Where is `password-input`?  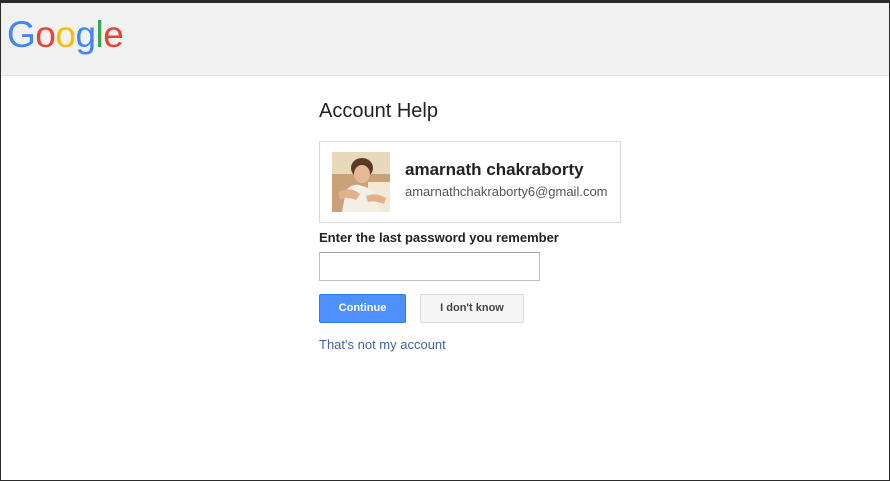 password-input is located at coordinates (429, 266).